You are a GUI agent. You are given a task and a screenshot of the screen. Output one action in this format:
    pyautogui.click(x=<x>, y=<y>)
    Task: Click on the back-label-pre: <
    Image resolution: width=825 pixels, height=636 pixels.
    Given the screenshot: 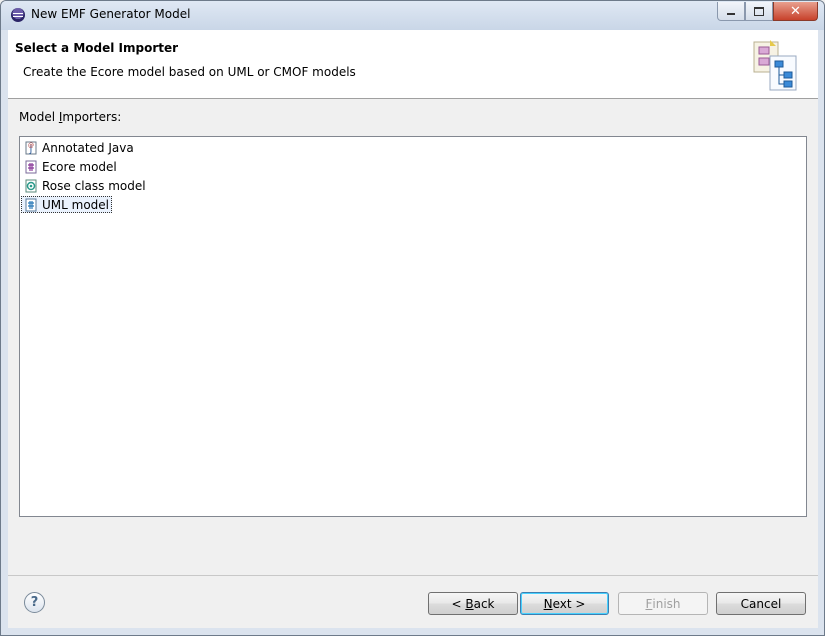 What is the action you would take?
    pyautogui.click(x=458, y=603)
    